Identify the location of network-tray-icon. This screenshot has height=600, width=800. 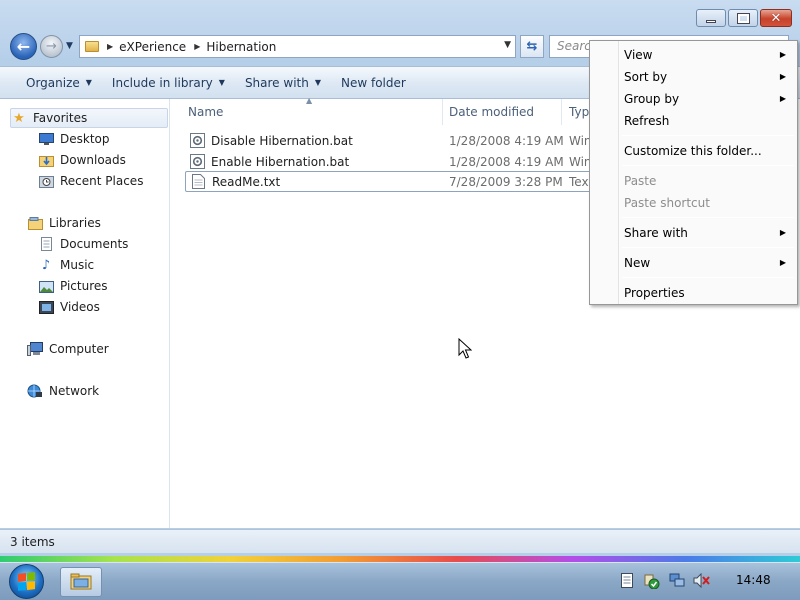
(676, 580).